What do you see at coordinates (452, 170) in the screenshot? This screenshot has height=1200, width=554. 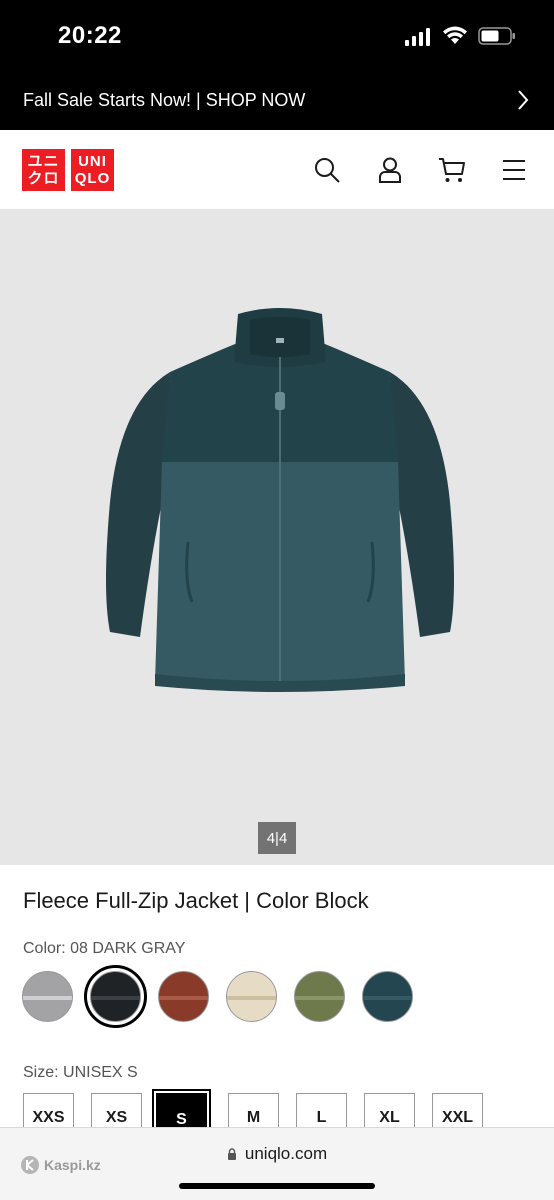 I see `cart-icon` at bounding box center [452, 170].